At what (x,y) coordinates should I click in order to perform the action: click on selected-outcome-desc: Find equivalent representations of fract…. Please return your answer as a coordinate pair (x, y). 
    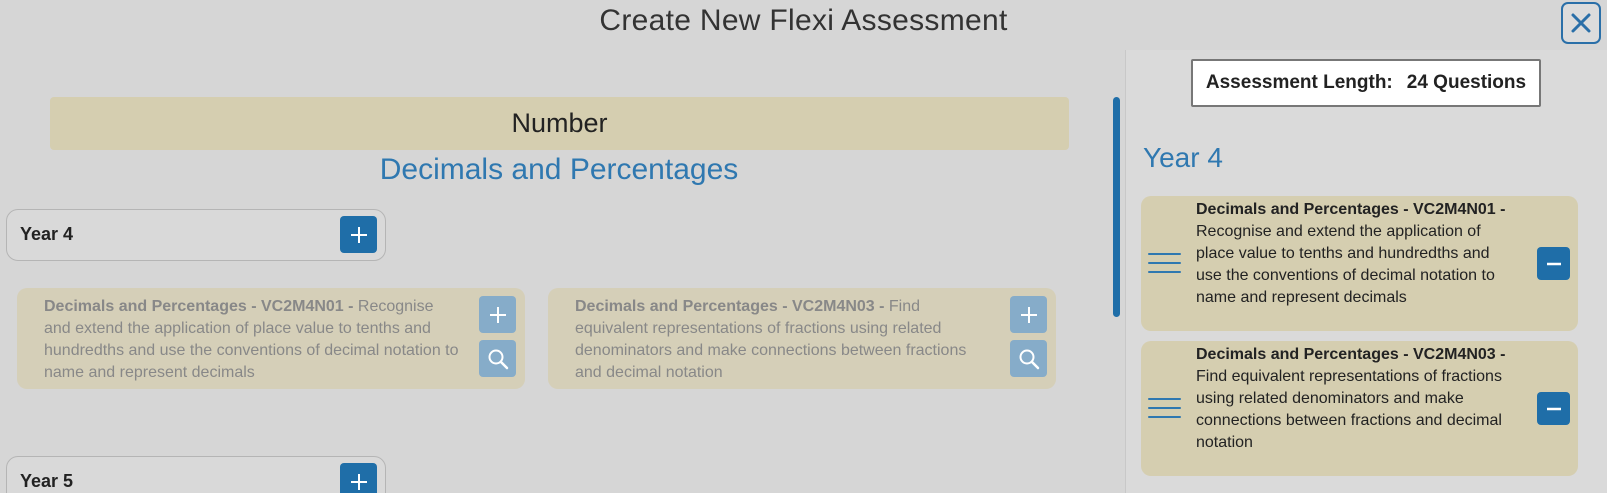
    Looking at the image, I should click on (1349, 409).